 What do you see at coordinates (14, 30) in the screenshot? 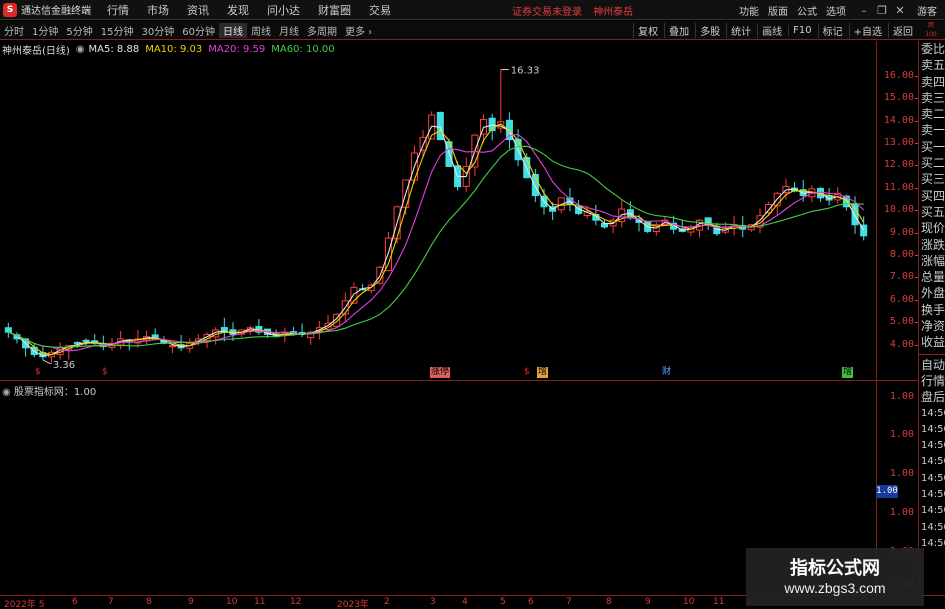
I see `period-fenshi: 分时` at bounding box center [14, 30].